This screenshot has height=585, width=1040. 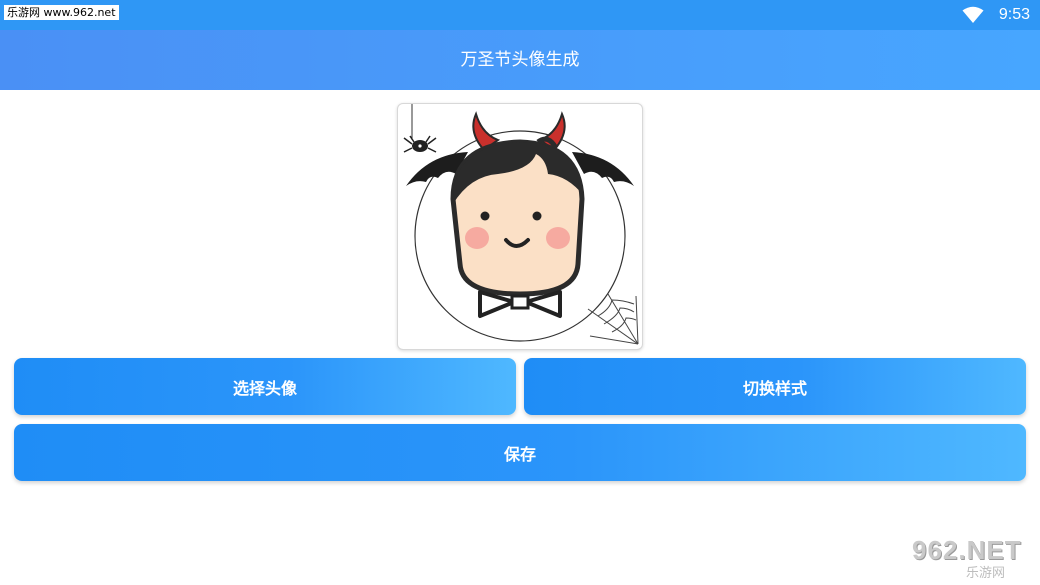 I want to click on spider-icon, so click(x=420, y=144).